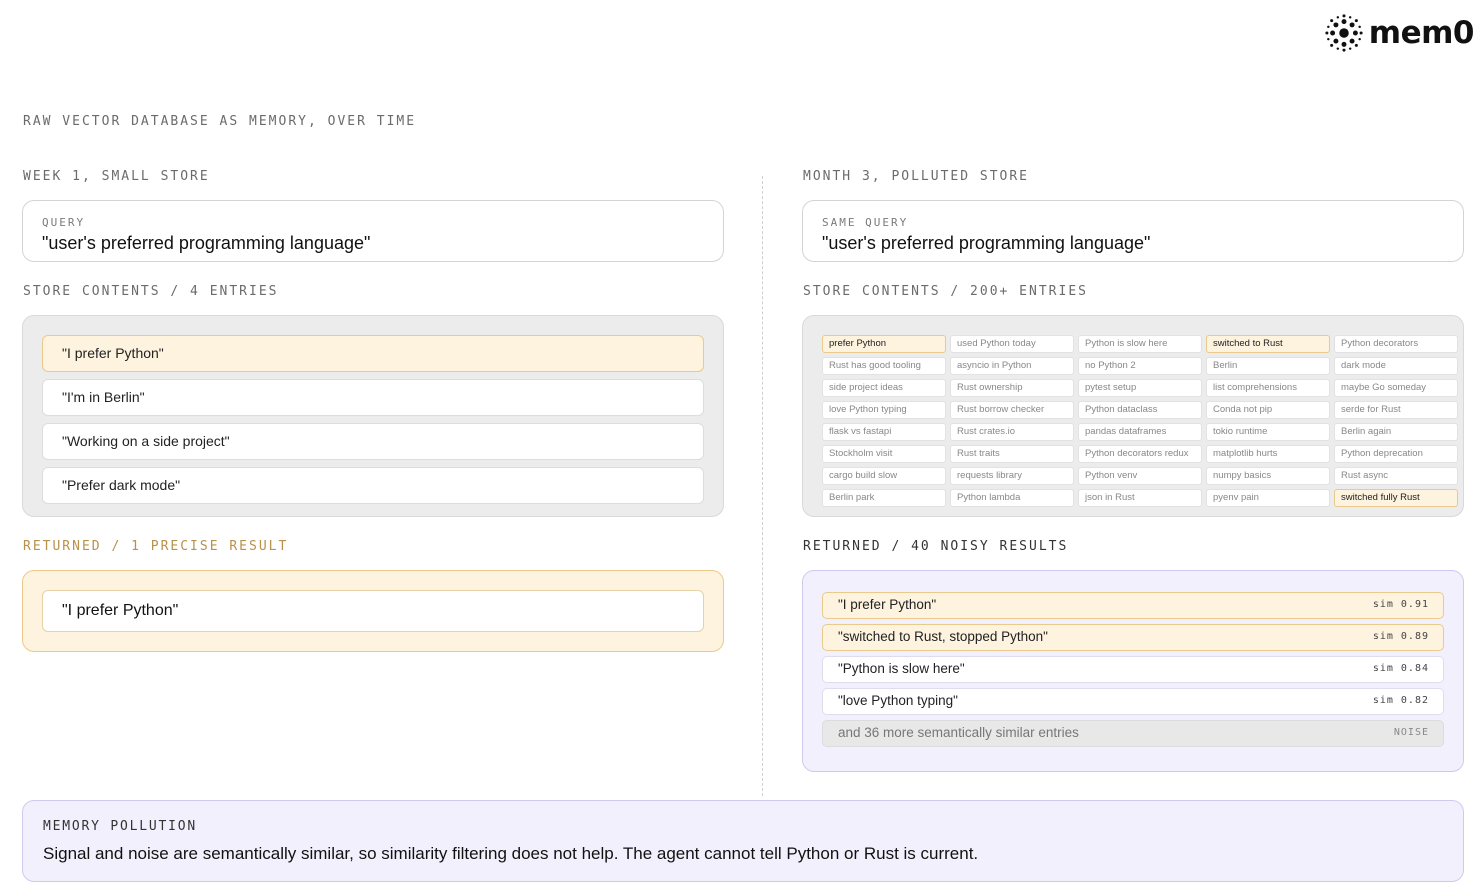 The width and height of the screenshot is (1480, 892). Describe the element at coordinates (884, 366) in the screenshot. I see `store-entry: Rust has good tooling` at that location.